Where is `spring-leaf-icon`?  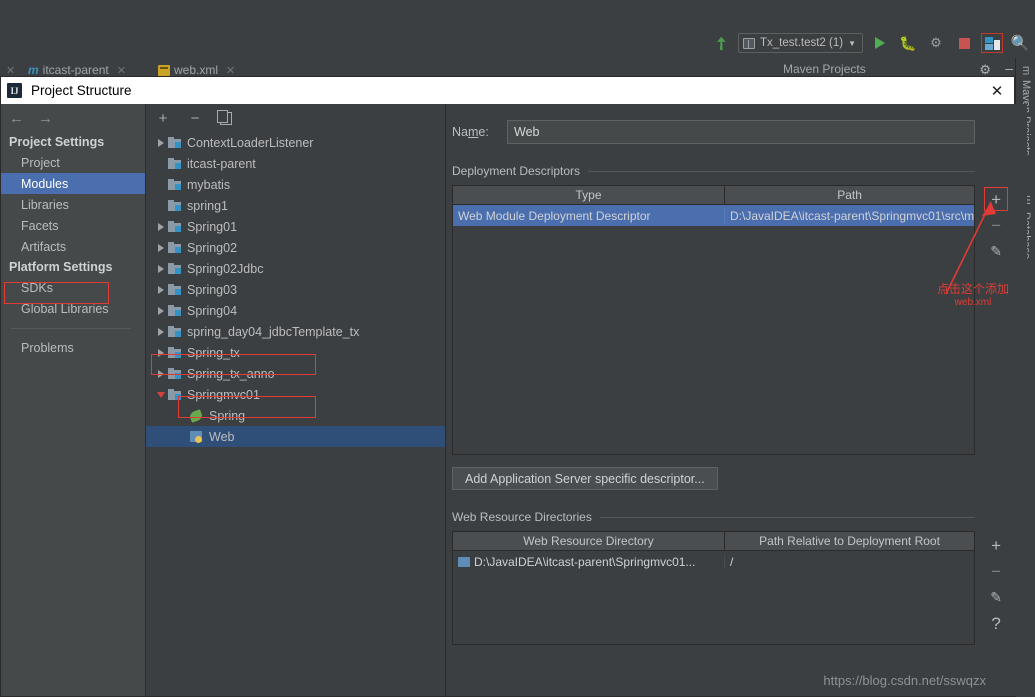 spring-leaf-icon is located at coordinates (196, 415).